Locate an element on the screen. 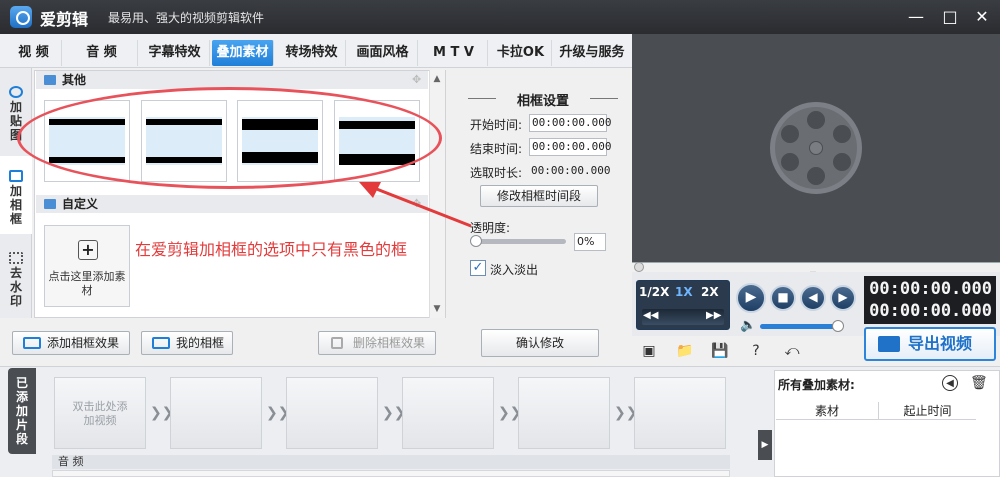 The height and width of the screenshot is (477, 1000). play-icon: ▶ is located at coordinates (751, 297).